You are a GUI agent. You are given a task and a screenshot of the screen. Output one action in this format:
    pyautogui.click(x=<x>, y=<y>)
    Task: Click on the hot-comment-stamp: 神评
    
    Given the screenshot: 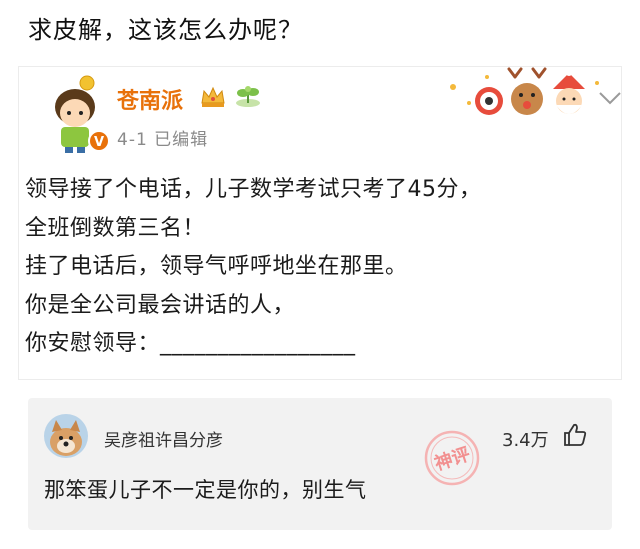 What is the action you would take?
    pyautogui.click(x=452, y=458)
    